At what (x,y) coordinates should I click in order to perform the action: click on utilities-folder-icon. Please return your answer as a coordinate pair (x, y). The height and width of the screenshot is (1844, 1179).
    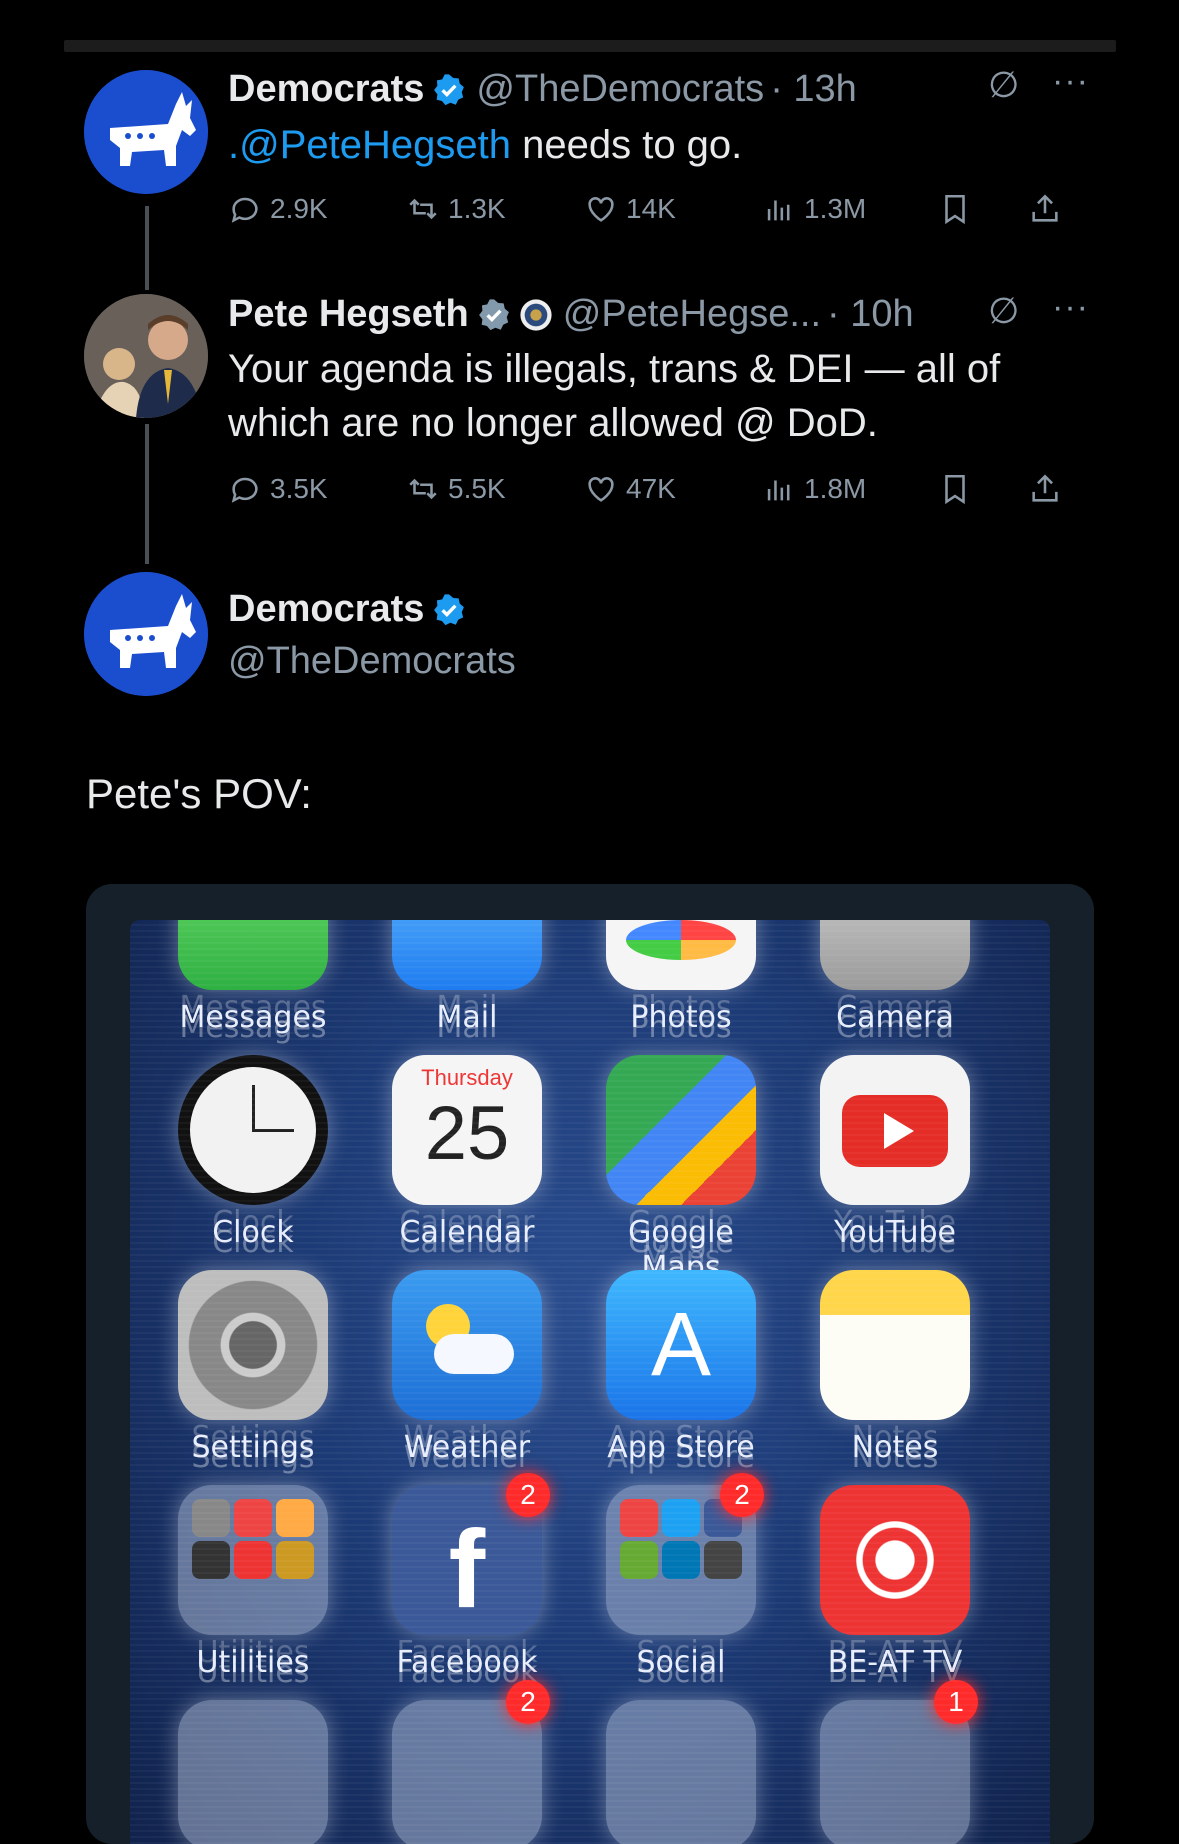
    Looking at the image, I should click on (253, 1560).